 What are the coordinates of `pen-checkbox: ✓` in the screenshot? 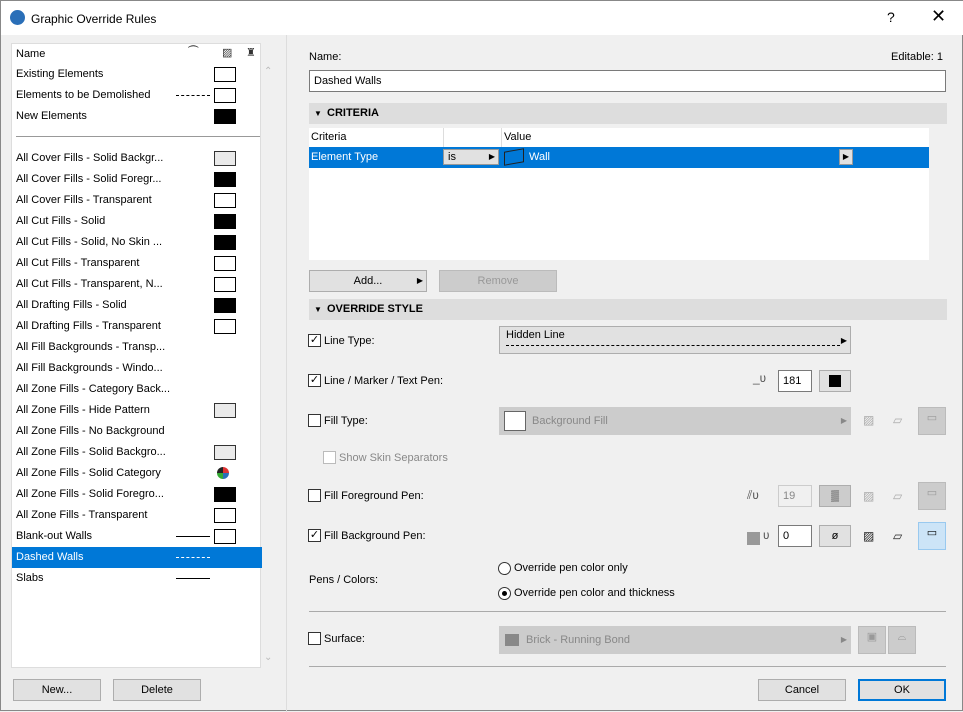 It's located at (314, 380).